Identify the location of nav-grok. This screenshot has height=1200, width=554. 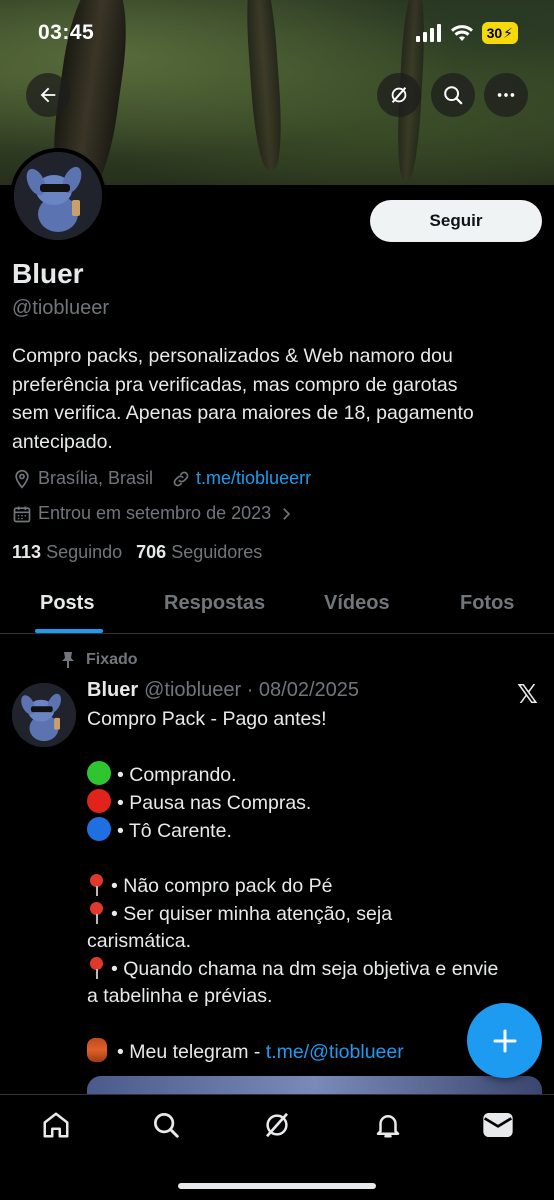
(277, 1125).